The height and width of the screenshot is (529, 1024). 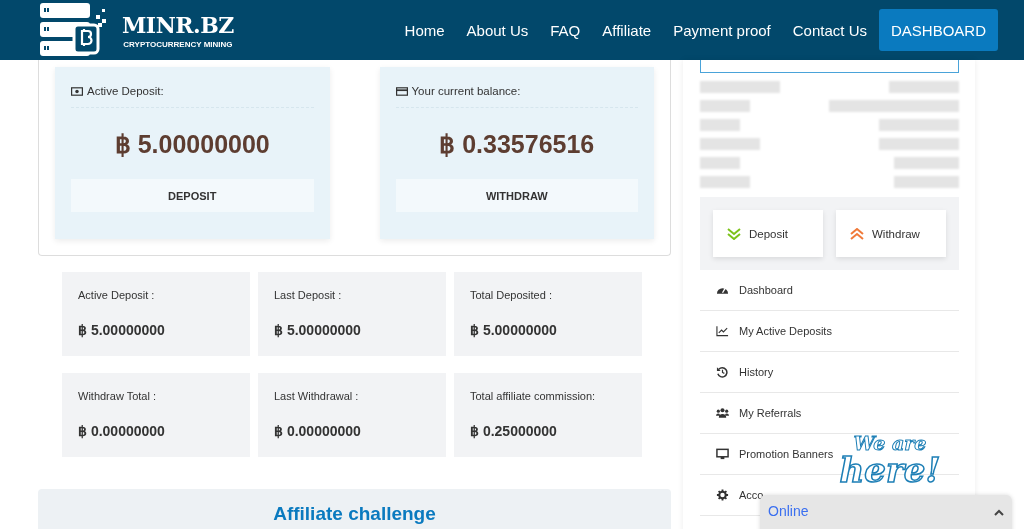 What do you see at coordinates (118, 396) in the screenshot?
I see `stat-label: Withdraw Total :` at bounding box center [118, 396].